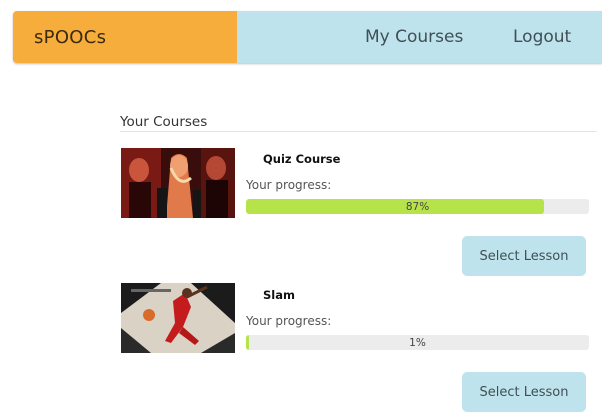 The height and width of the screenshot is (412, 602). Describe the element at coordinates (178, 183) in the screenshot. I see `course-thumbnail-quiz` at that location.